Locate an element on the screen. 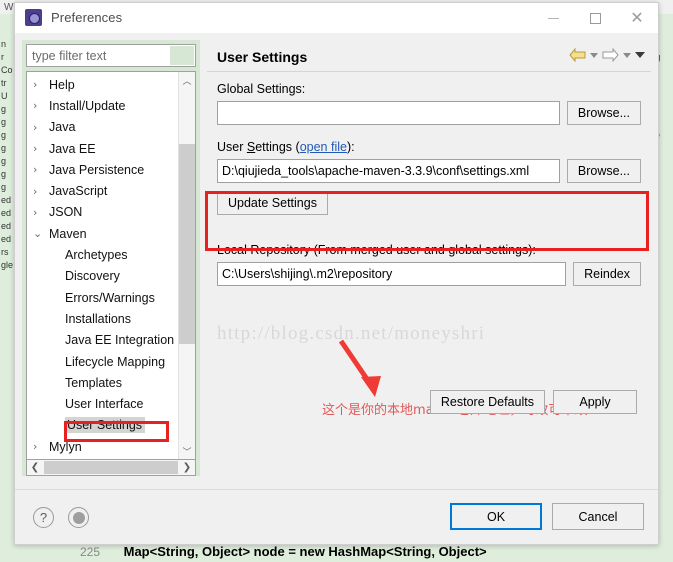  dialog-titlebar: Preferences ✕ is located at coordinates (336, 18).